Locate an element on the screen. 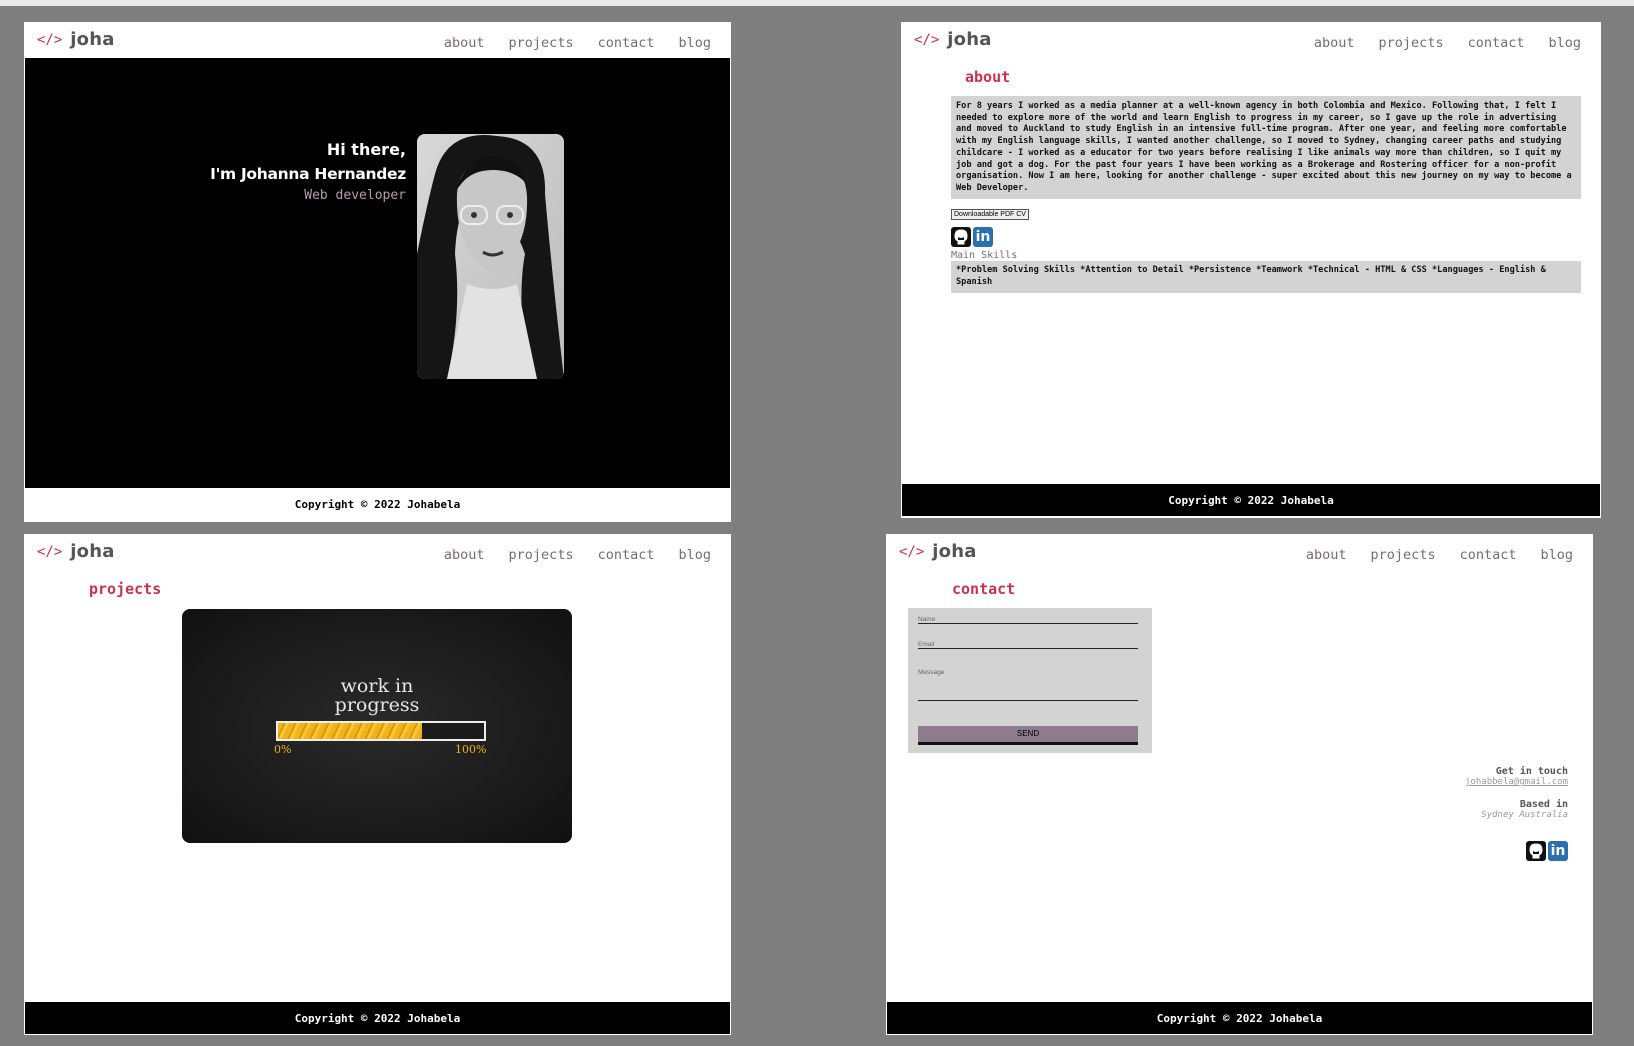 This screenshot has width=1634, height=1046. contact-title: contact is located at coordinates (984, 589).